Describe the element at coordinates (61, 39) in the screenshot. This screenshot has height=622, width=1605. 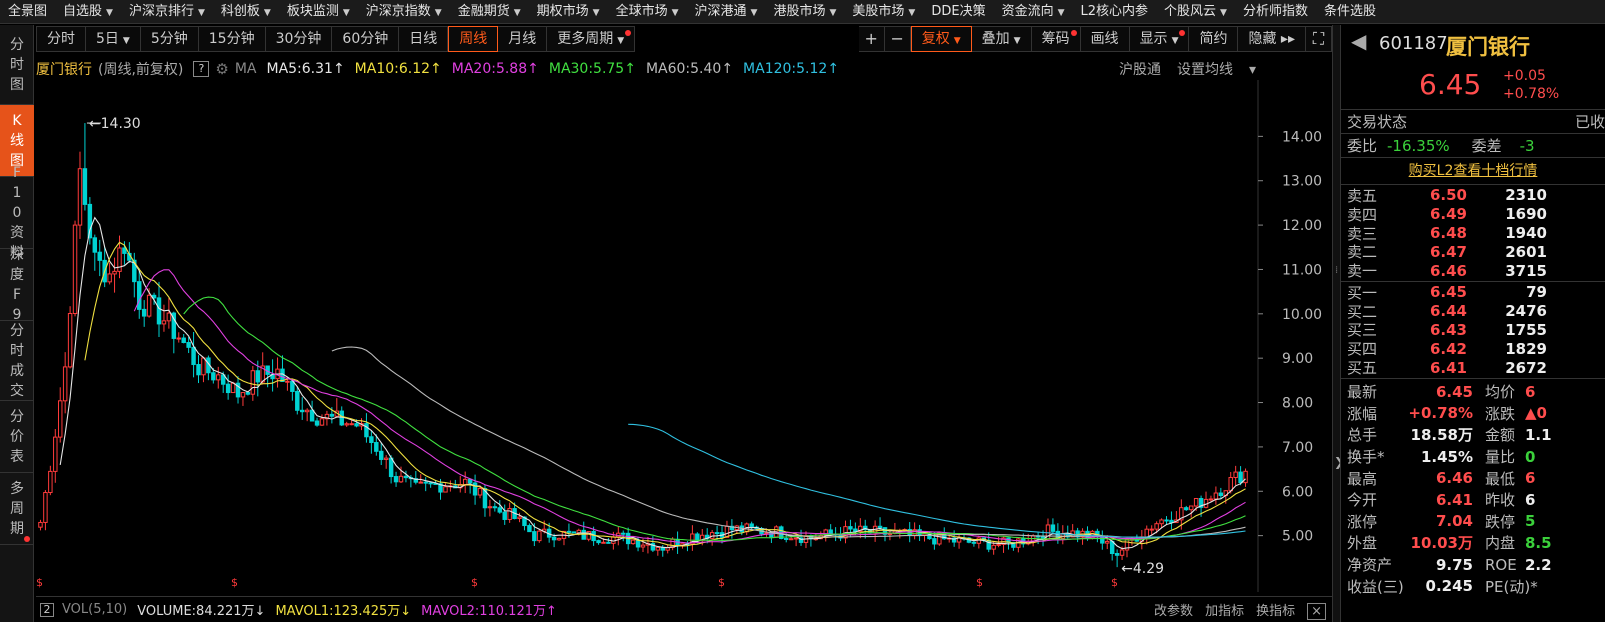
I see `period-tab: 分时` at that location.